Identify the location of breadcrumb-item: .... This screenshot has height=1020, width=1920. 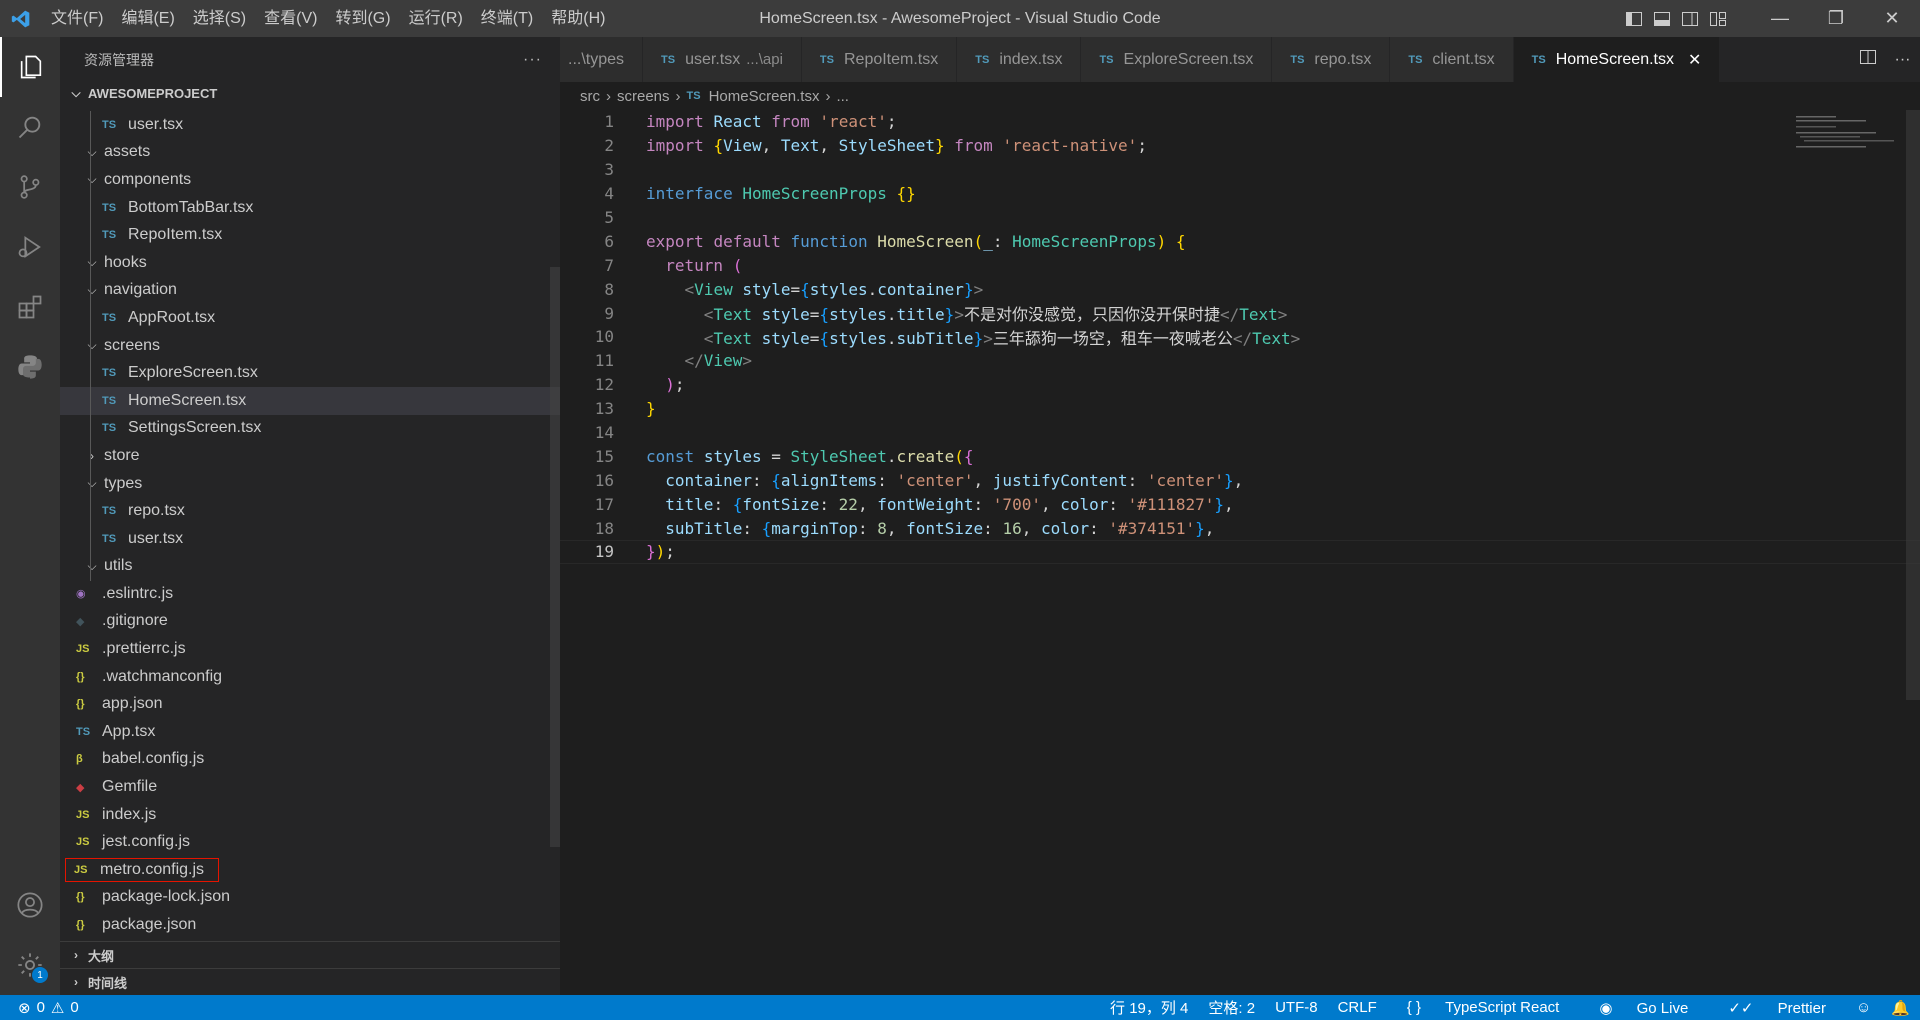
(842, 96).